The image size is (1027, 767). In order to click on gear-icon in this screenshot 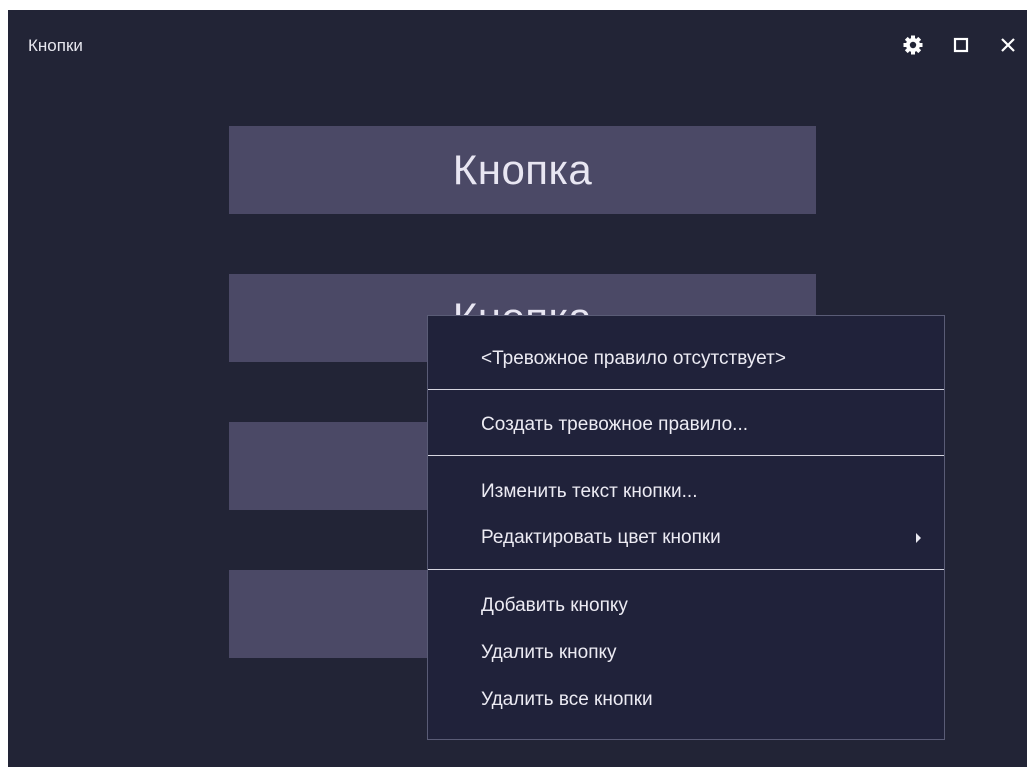, I will do `click(913, 45)`.